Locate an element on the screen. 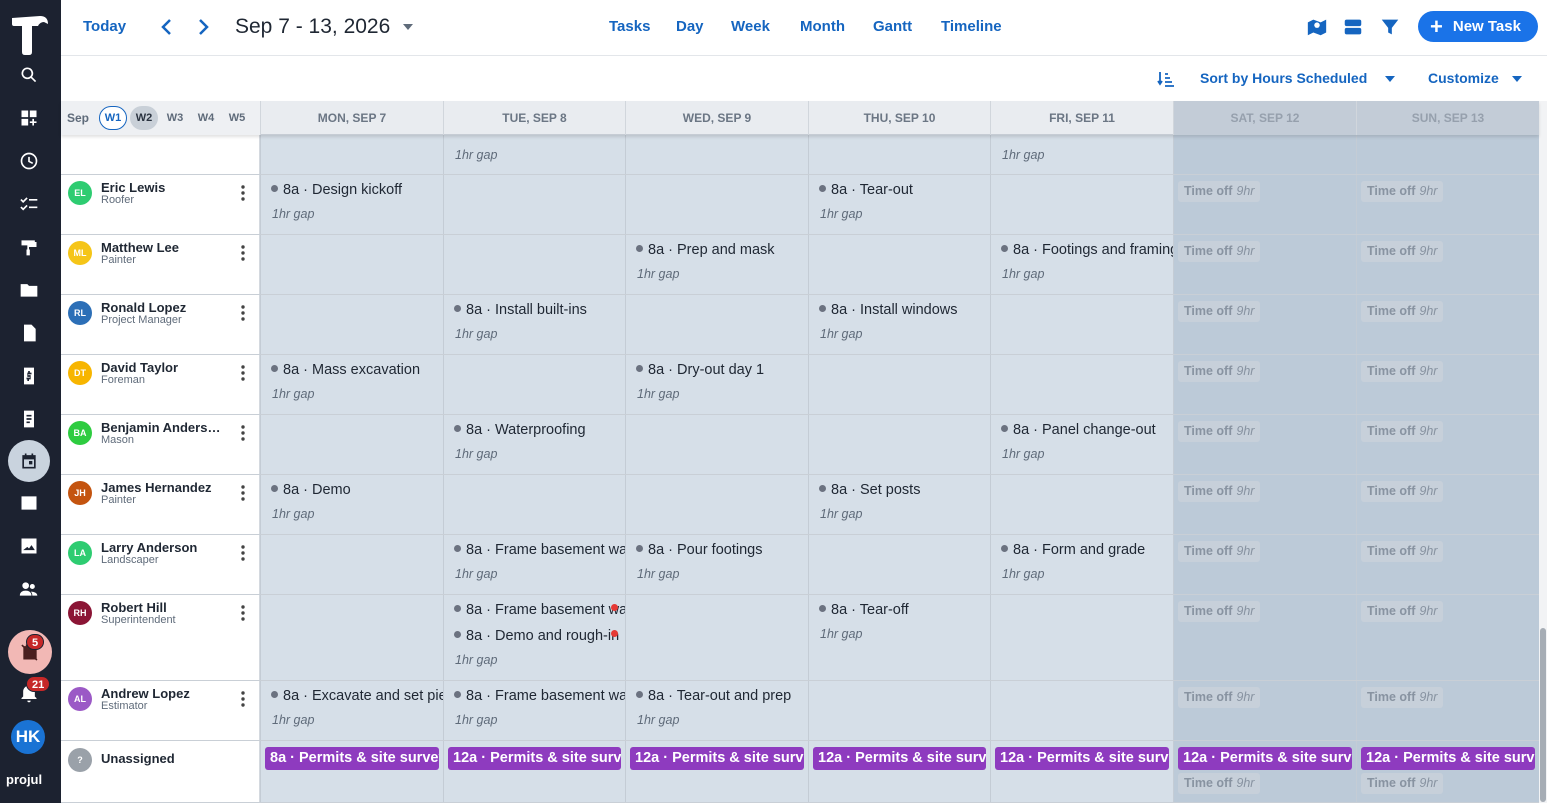  customize-dropdown: Customize is located at coordinates (1463, 78).